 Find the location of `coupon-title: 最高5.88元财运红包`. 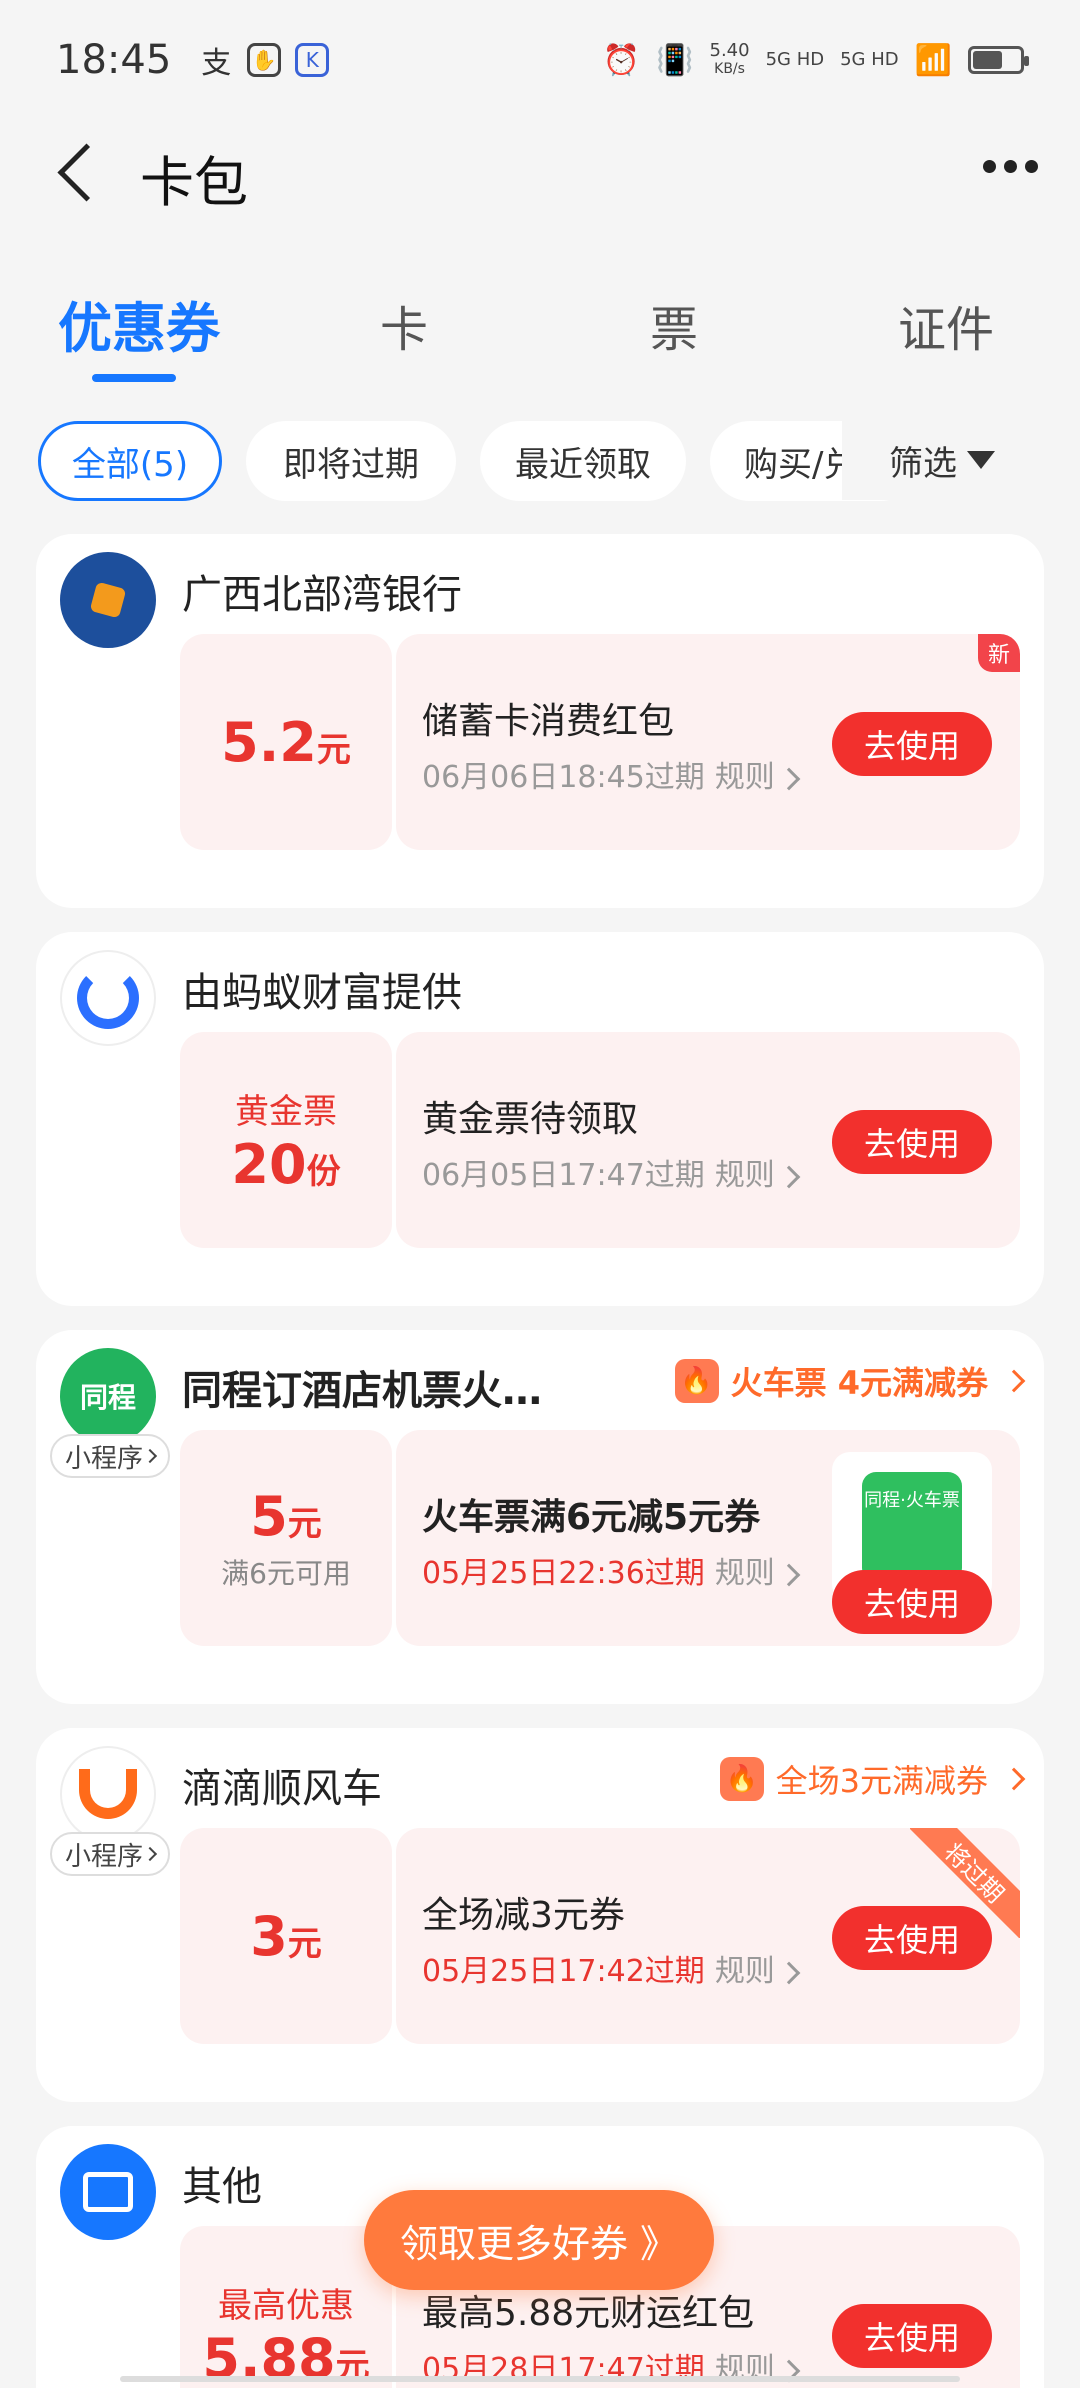

coupon-title: 最高5.88元财运红包 is located at coordinates (588, 2313).